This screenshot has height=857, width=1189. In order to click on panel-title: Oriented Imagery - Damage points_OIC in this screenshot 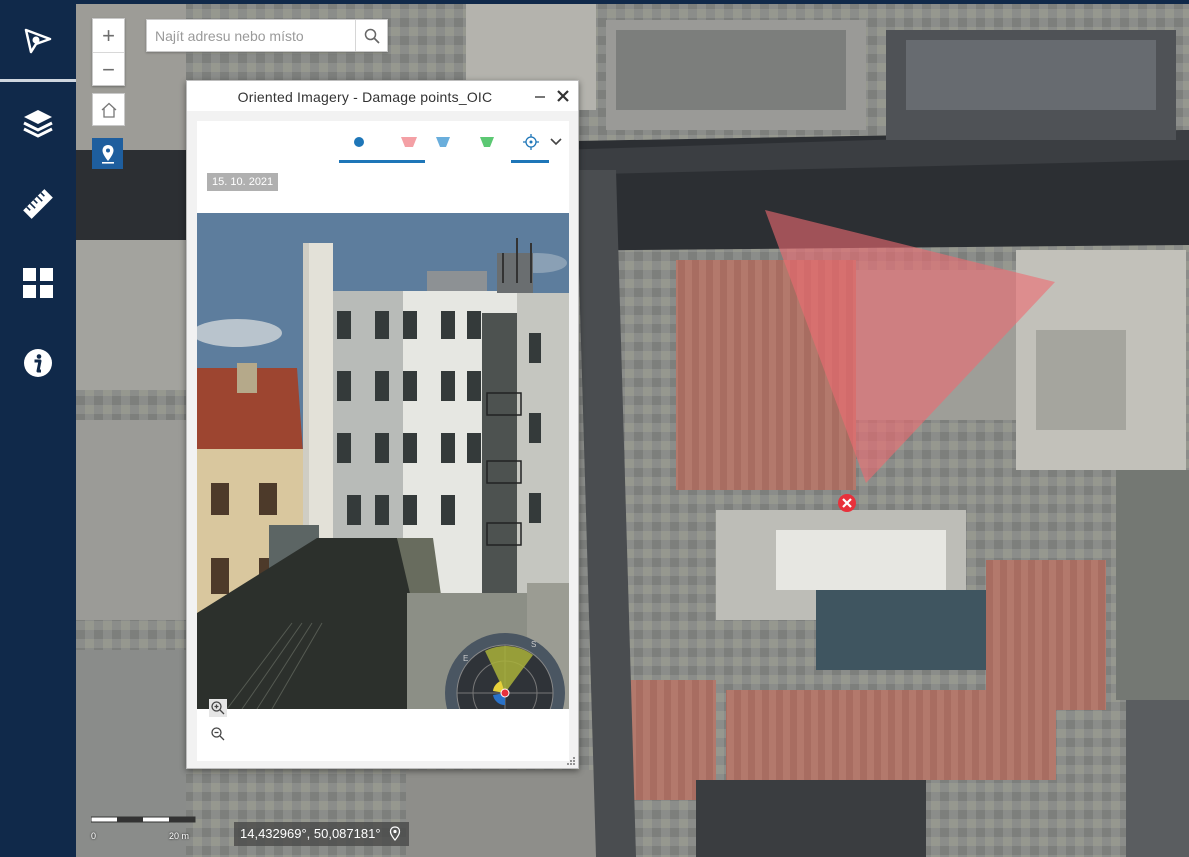, I will do `click(365, 97)`.